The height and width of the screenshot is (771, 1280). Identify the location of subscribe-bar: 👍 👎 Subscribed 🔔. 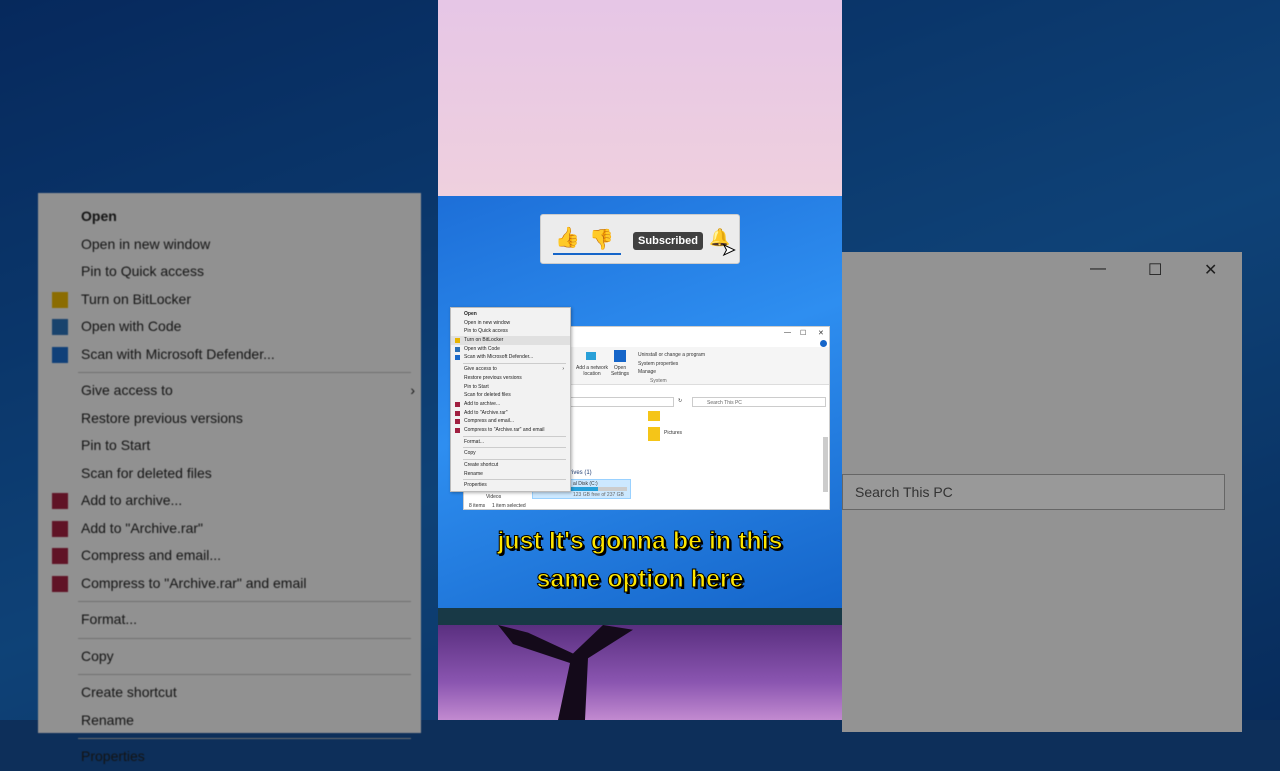
(640, 239).